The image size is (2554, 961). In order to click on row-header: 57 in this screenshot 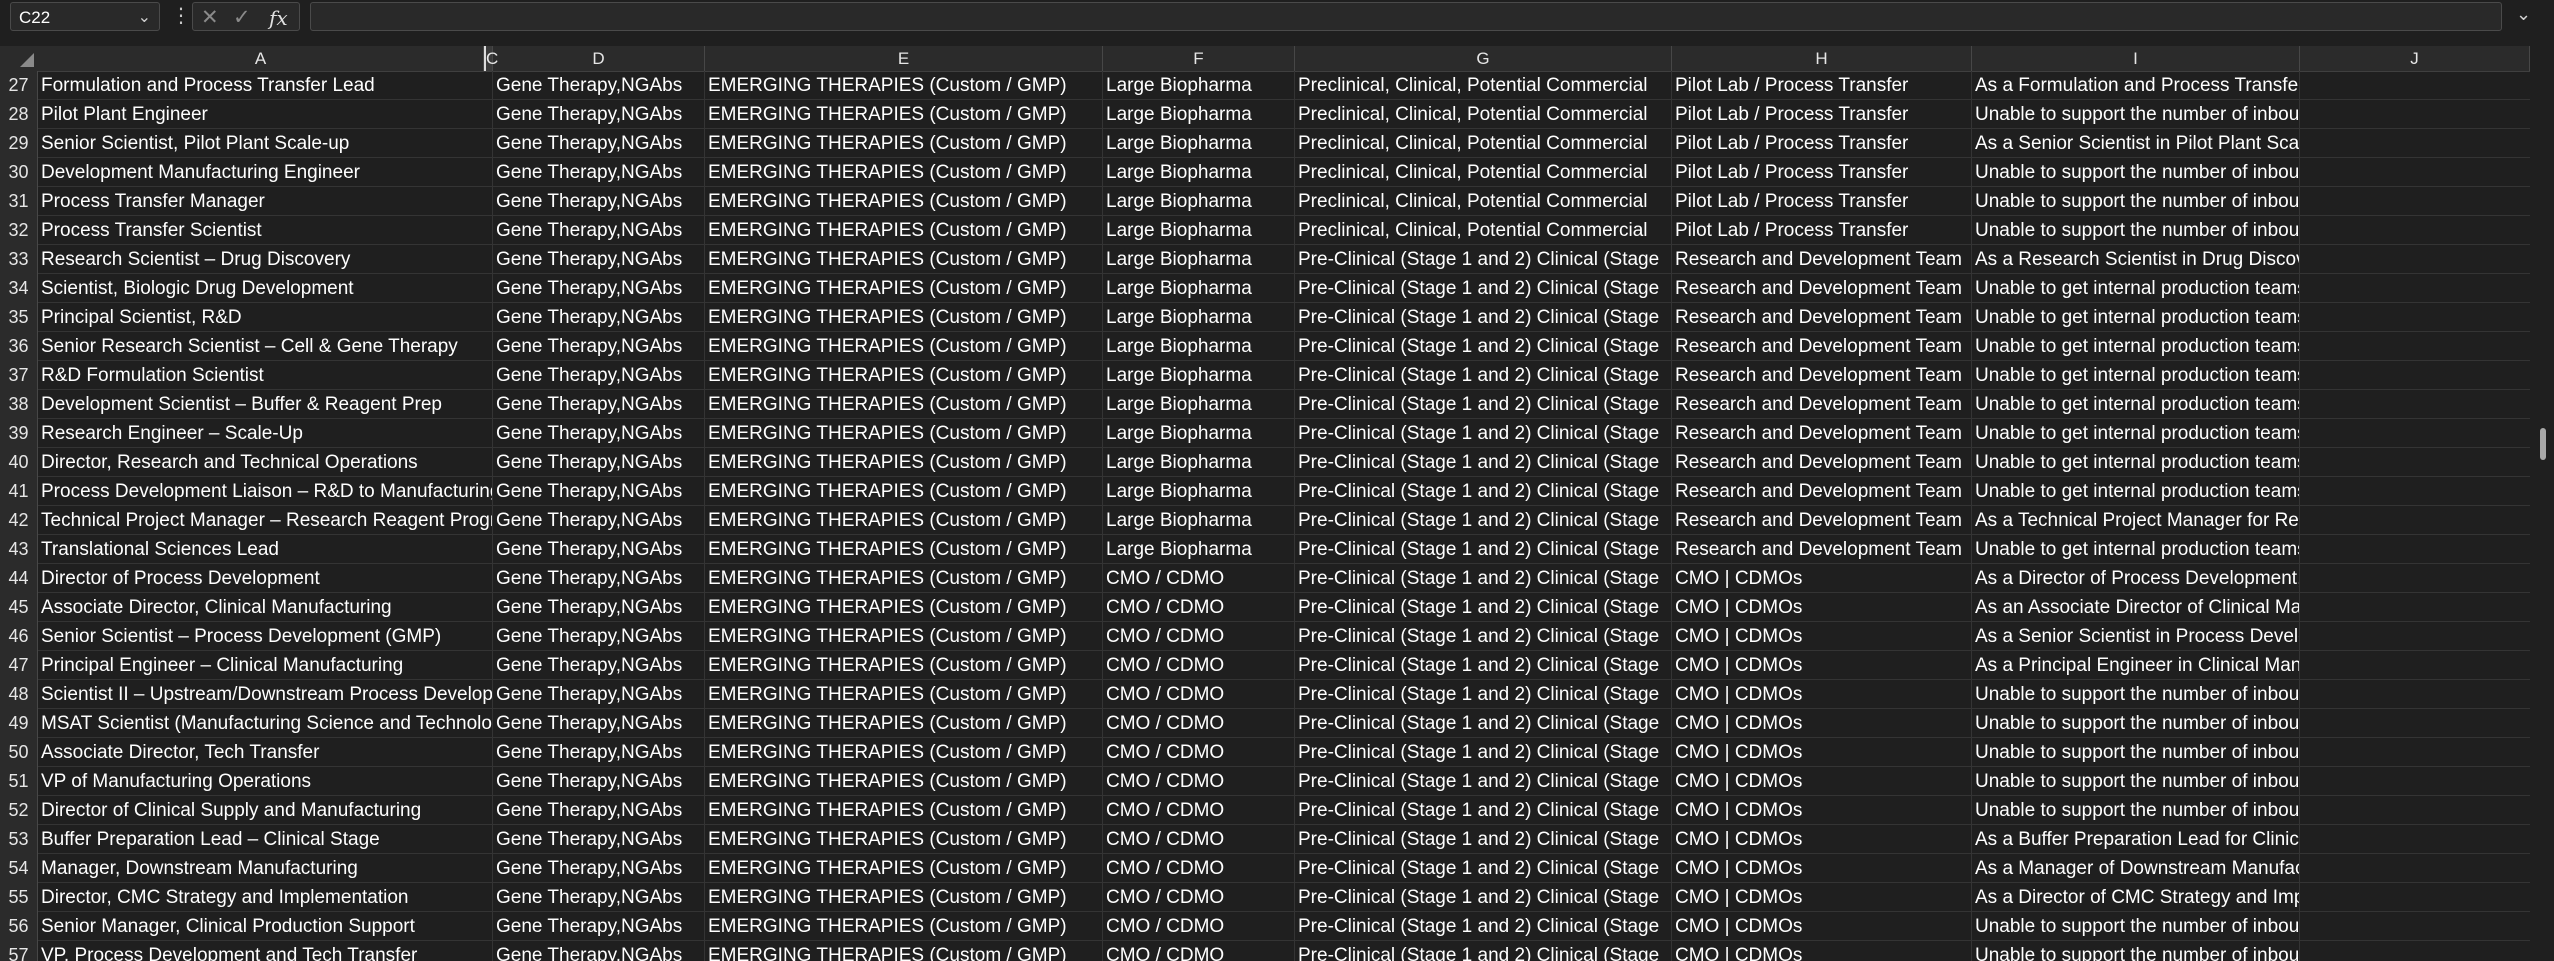, I will do `click(19, 951)`.